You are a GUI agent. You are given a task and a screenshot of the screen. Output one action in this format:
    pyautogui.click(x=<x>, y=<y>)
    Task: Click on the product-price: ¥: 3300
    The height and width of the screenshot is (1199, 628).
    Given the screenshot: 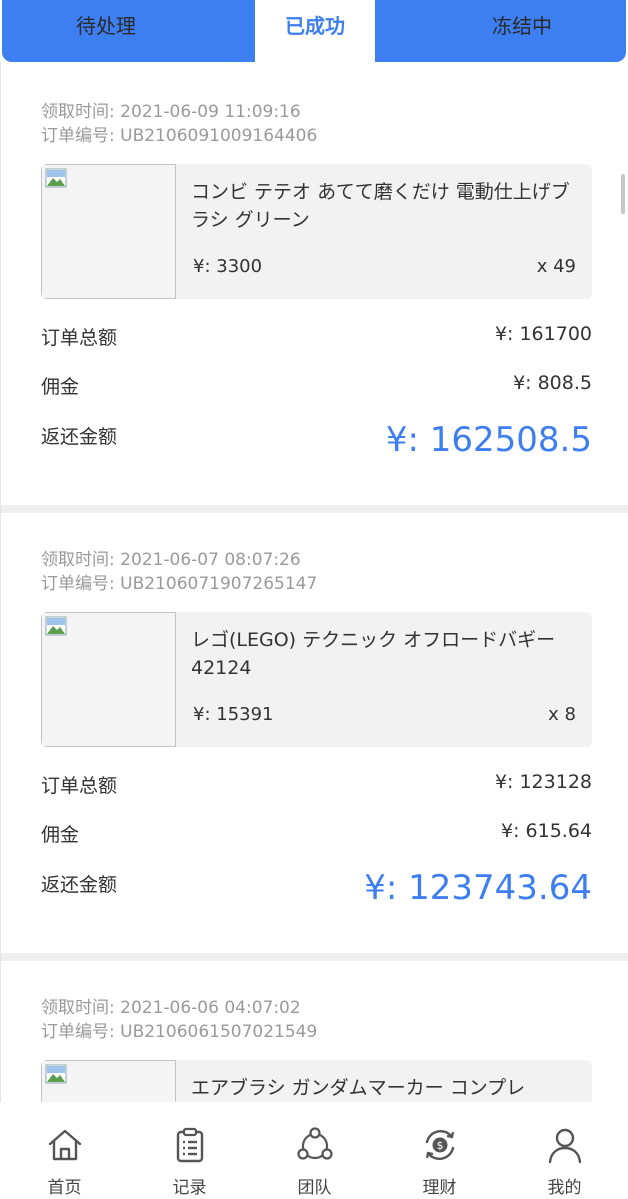 What is the action you would take?
    pyautogui.click(x=228, y=266)
    